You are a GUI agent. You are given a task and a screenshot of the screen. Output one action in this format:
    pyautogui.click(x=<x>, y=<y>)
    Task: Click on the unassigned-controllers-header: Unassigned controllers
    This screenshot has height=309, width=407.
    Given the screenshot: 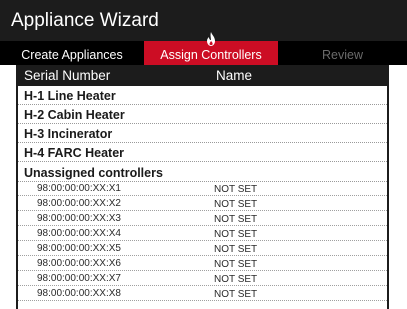 What is the action you would take?
    pyautogui.click(x=202, y=172)
    